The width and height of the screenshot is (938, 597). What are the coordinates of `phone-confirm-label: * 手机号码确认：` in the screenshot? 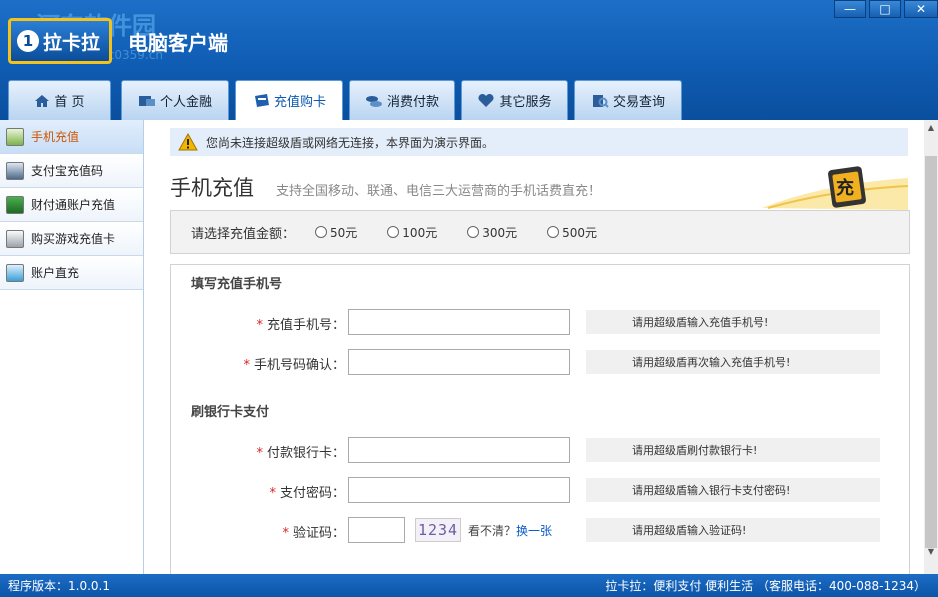 It's located at (294, 363).